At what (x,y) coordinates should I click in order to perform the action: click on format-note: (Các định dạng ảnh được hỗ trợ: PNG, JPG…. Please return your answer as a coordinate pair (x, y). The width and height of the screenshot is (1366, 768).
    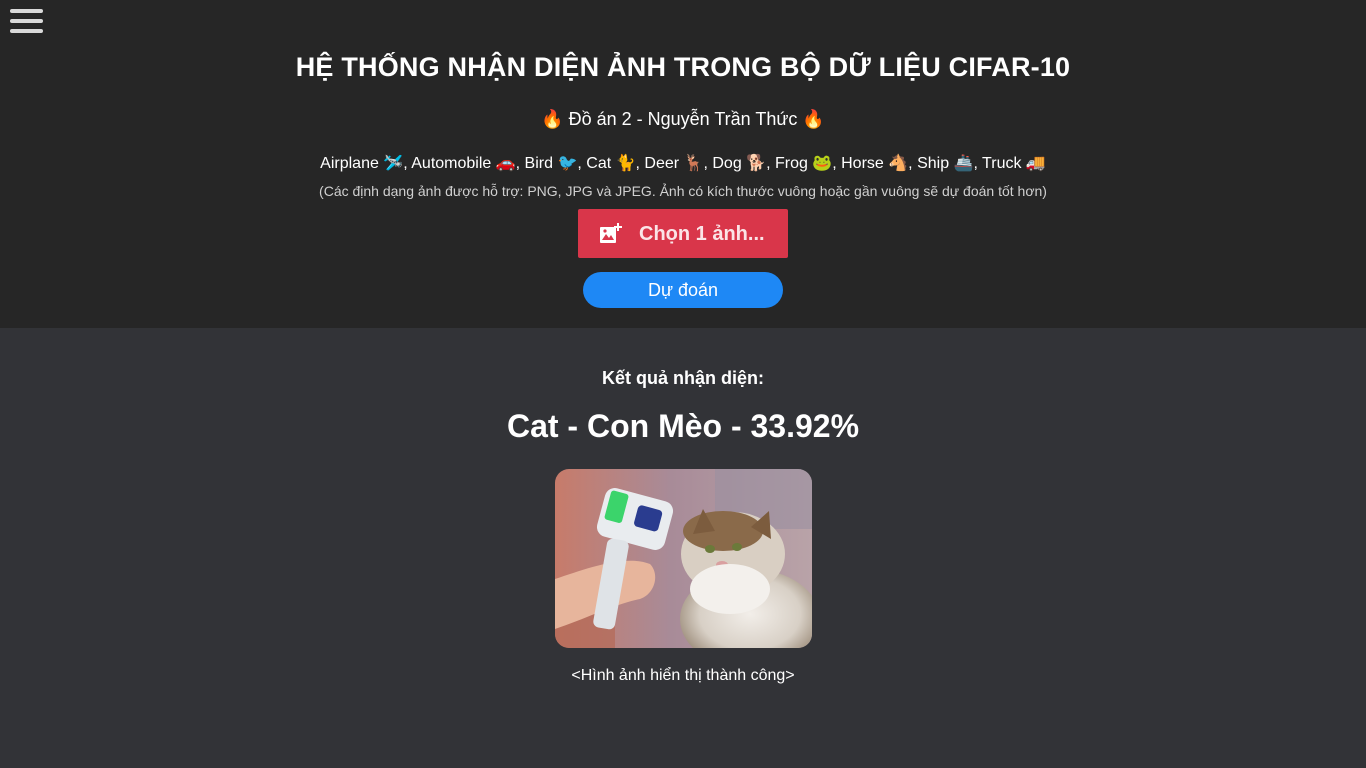
    Looking at the image, I should click on (683, 191).